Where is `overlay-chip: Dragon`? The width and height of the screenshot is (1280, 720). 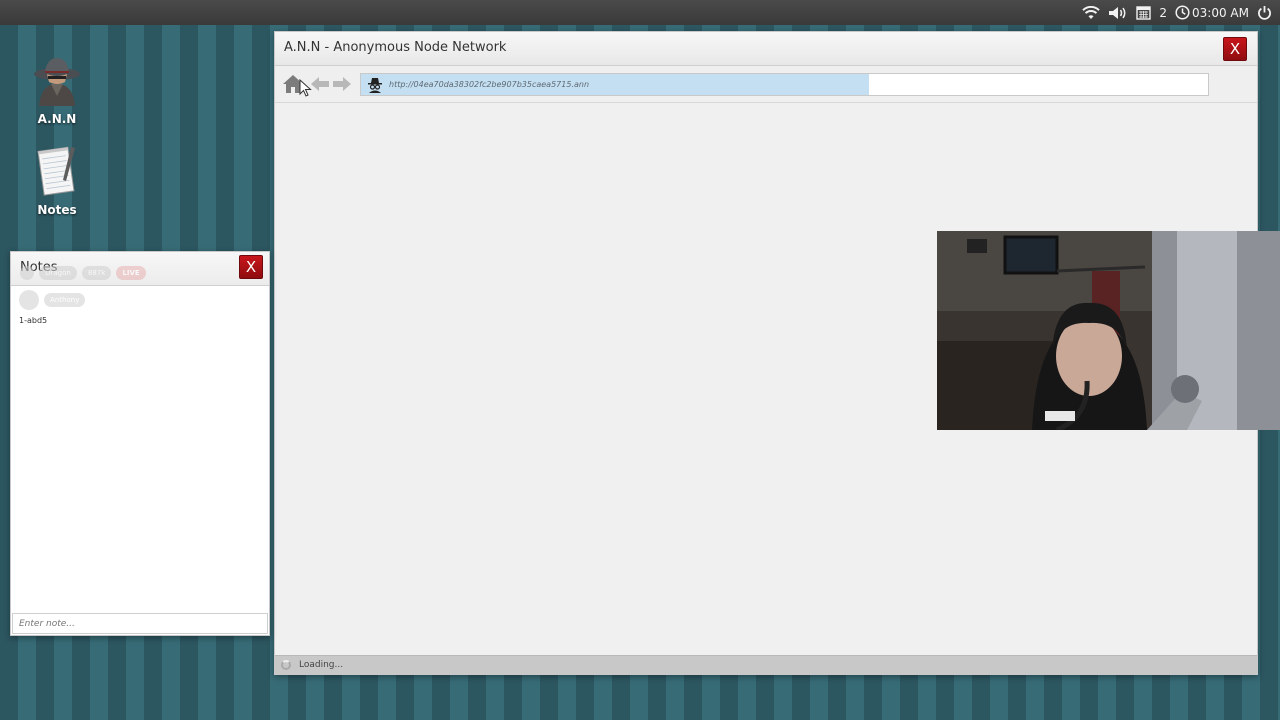 overlay-chip: Dragon is located at coordinates (58, 272).